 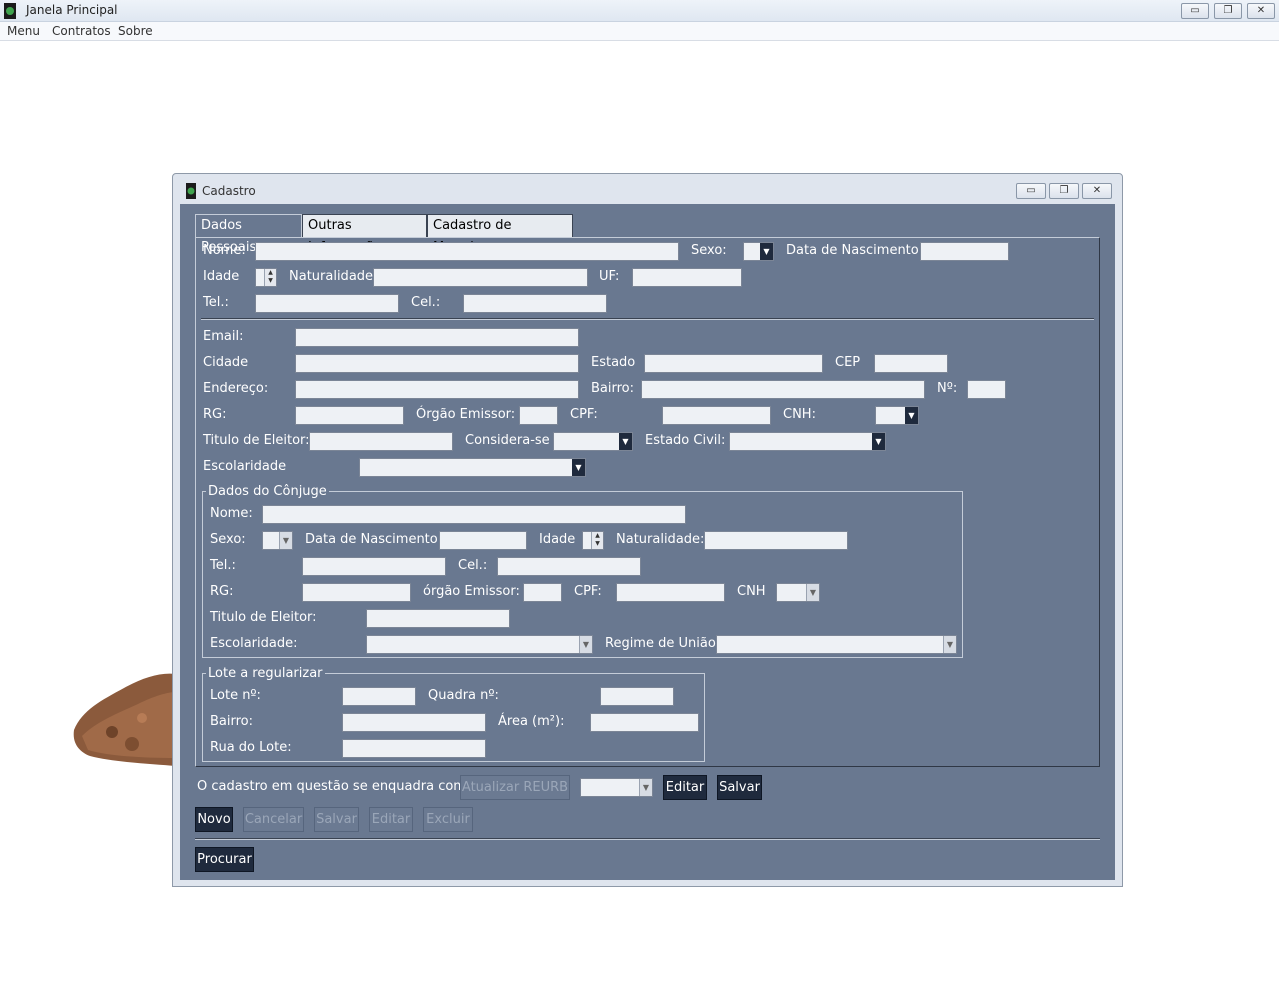 What do you see at coordinates (515, 787) in the screenshot?
I see `atualizar-reurb-button: Atualizar REURB` at bounding box center [515, 787].